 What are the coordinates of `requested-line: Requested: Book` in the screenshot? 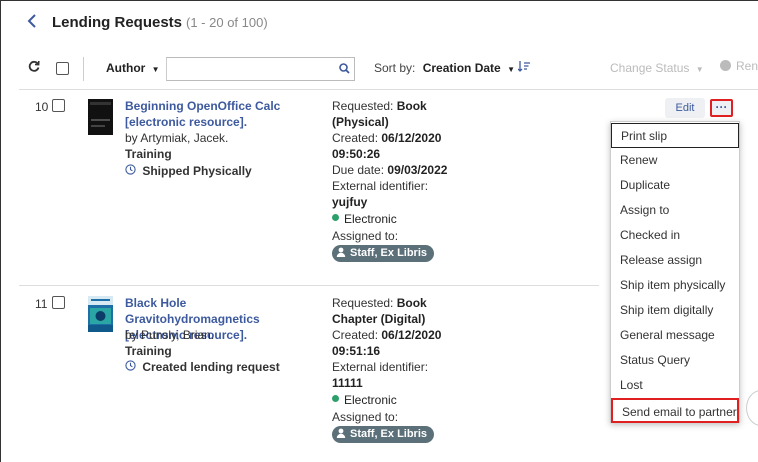 It's located at (379, 106).